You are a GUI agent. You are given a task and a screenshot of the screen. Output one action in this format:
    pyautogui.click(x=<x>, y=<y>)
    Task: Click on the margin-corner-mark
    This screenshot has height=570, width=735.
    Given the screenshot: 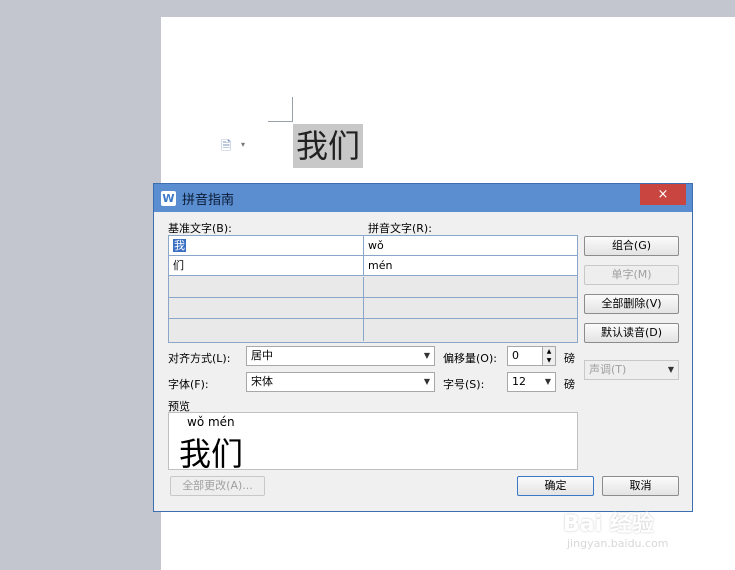 What is the action you would take?
    pyautogui.click(x=280, y=121)
    